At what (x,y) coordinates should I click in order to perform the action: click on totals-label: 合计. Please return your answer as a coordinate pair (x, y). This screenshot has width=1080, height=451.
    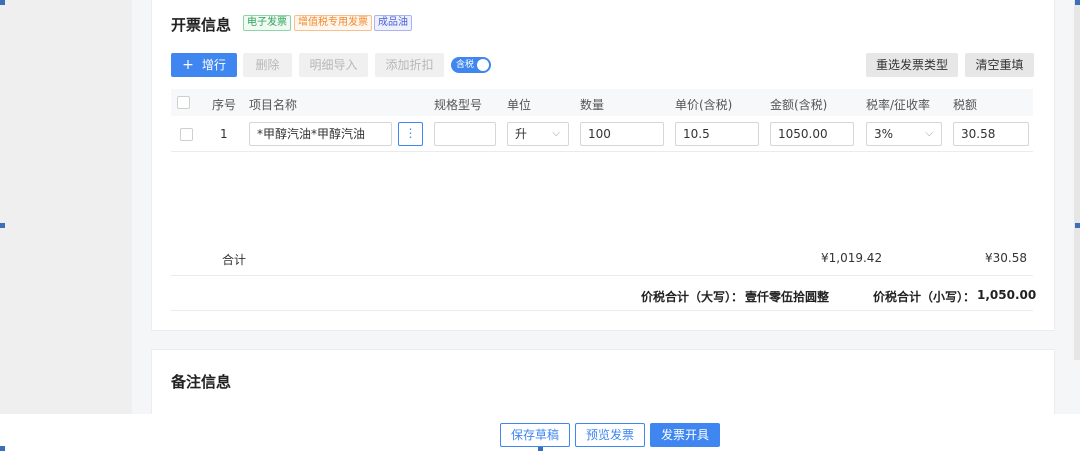
    Looking at the image, I should click on (234, 260).